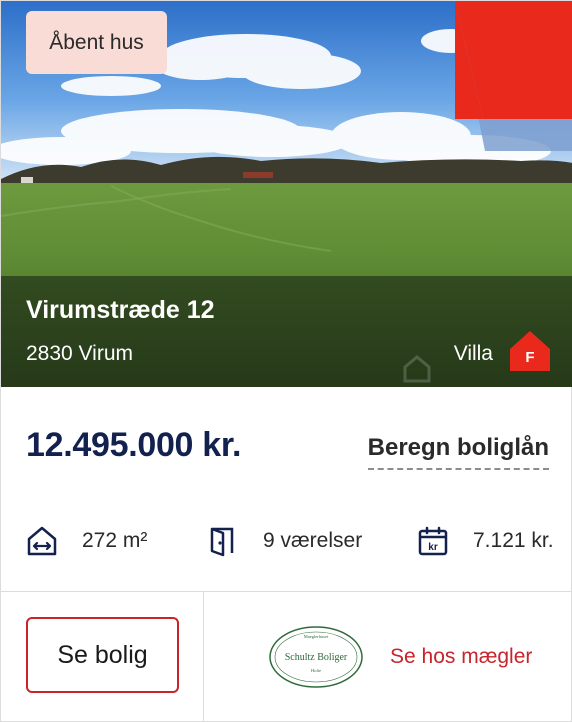 Image resolution: width=572 pixels, height=722 pixels. Describe the element at coordinates (513, 76) in the screenshot. I see `corner-ribbon-icon` at that location.